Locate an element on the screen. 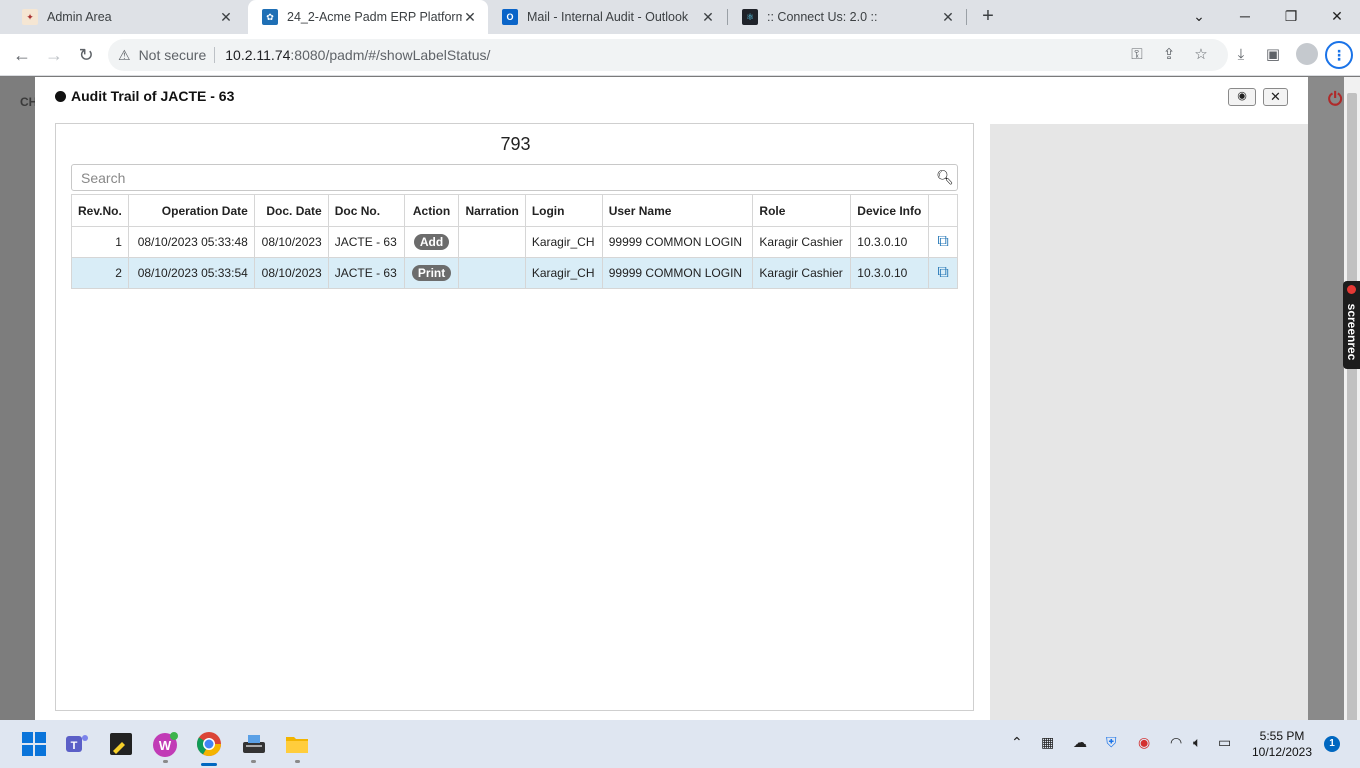 The image size is (1360, 768). restore-window-icon: ❐ is located at coordinates (1291, 17).